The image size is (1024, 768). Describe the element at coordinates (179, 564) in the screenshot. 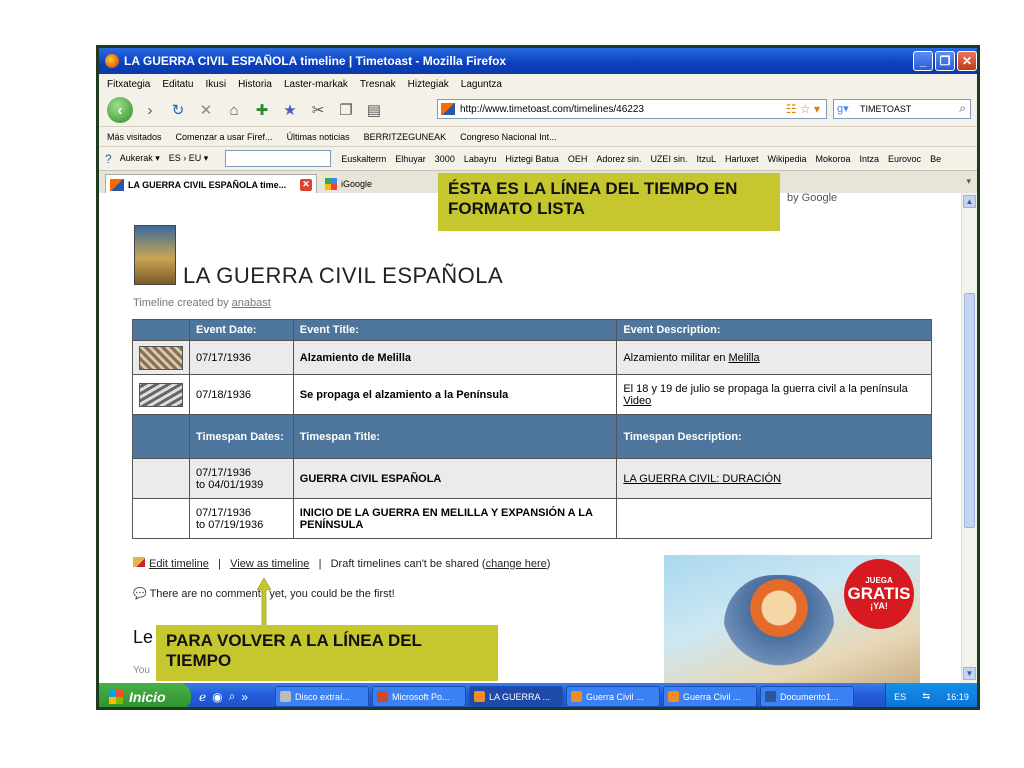

I see `edit-timeline-link: Edit timeline` at that location.